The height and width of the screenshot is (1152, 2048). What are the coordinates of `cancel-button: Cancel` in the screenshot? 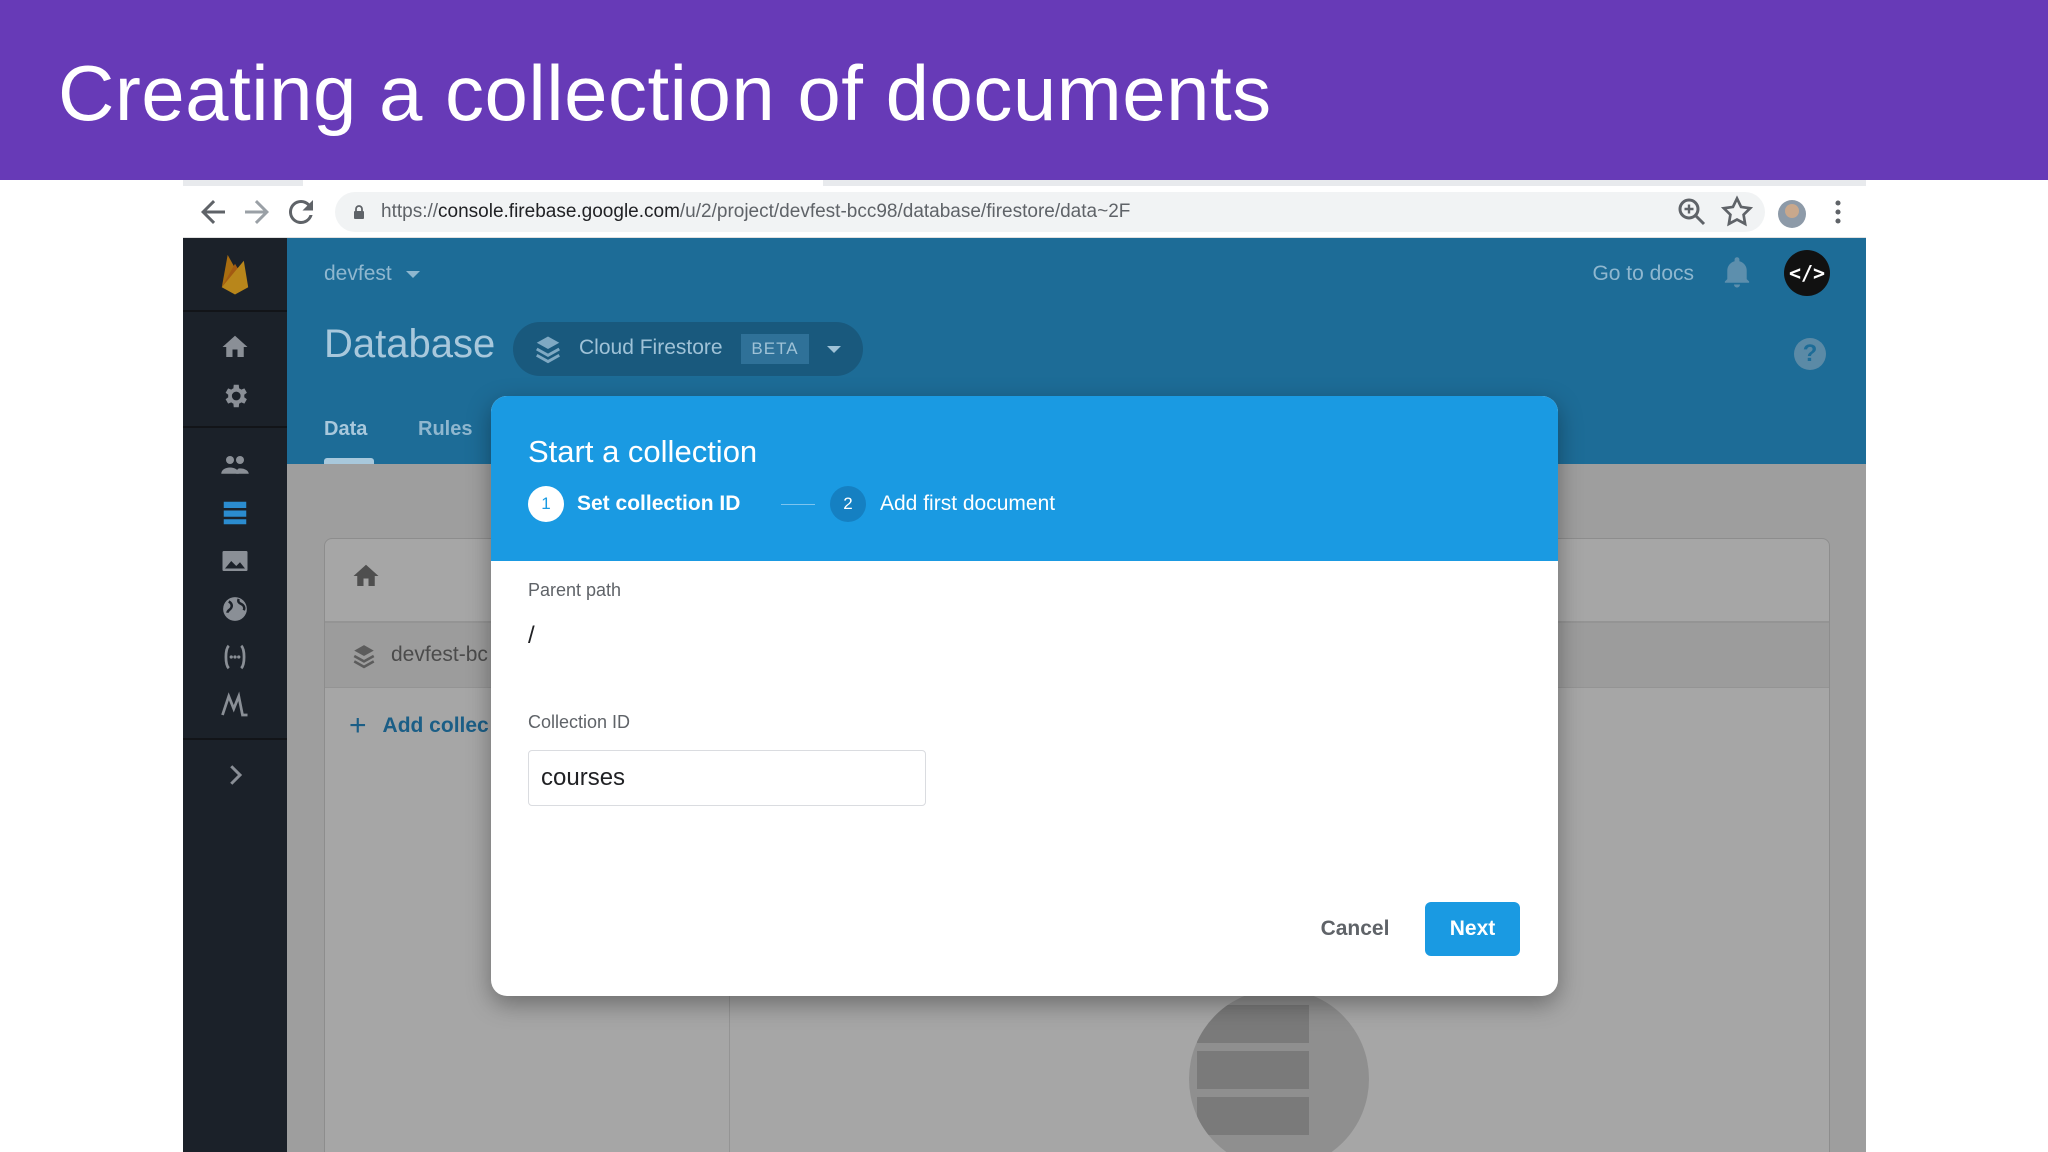 It's located at (1355, 929).